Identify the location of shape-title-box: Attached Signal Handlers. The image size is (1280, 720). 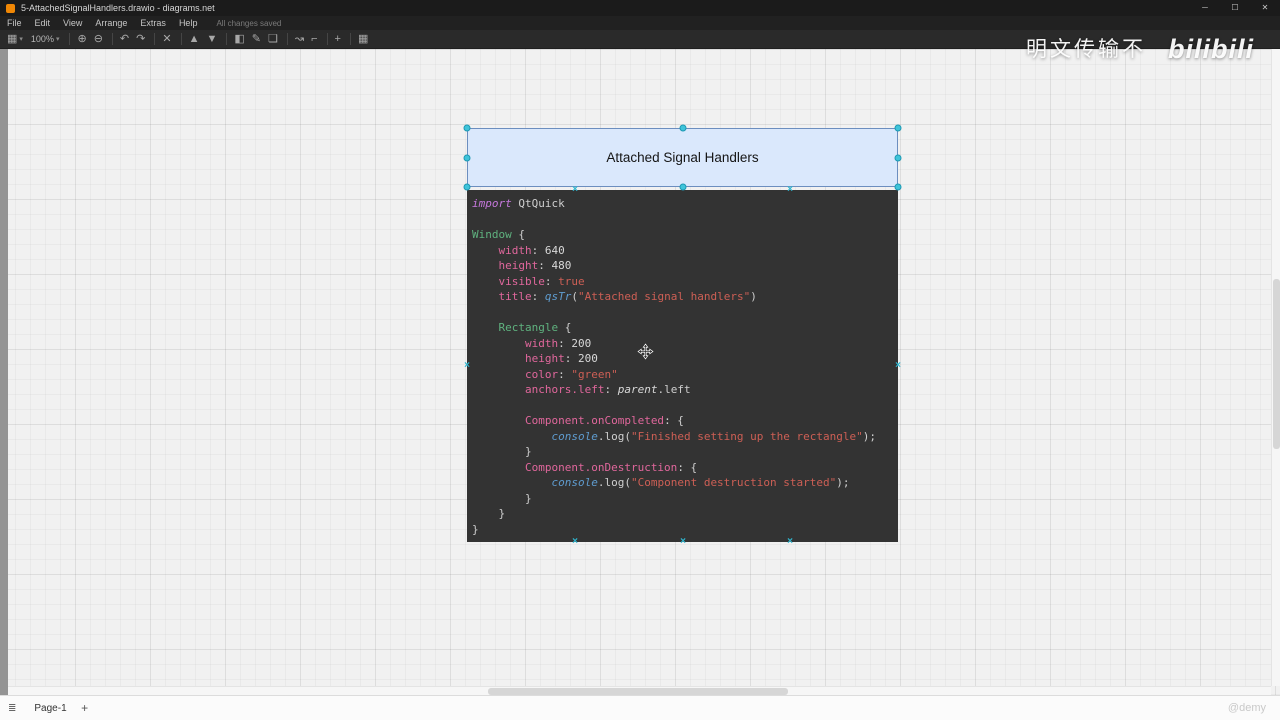
(682, 157).